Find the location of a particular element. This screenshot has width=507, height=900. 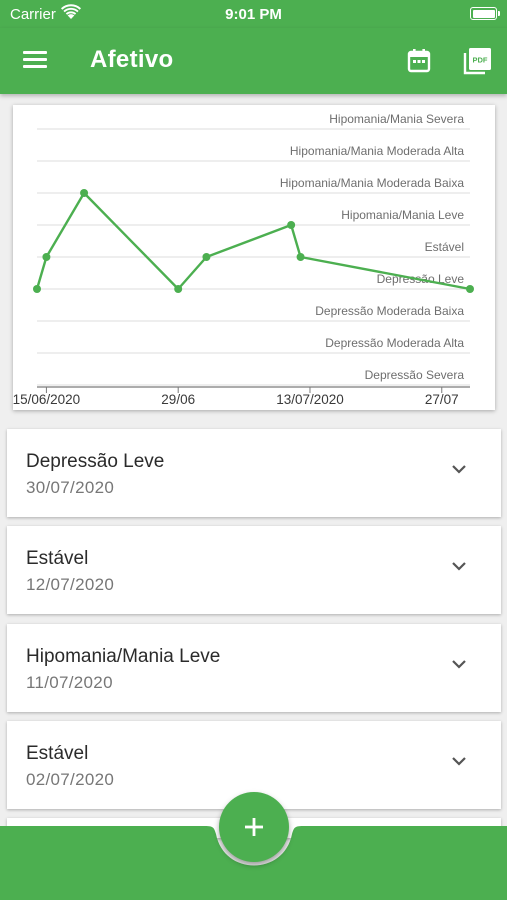

list-item: Hipomania/Mania Leve 11/07/2020 is located at coordinates (254, 668).